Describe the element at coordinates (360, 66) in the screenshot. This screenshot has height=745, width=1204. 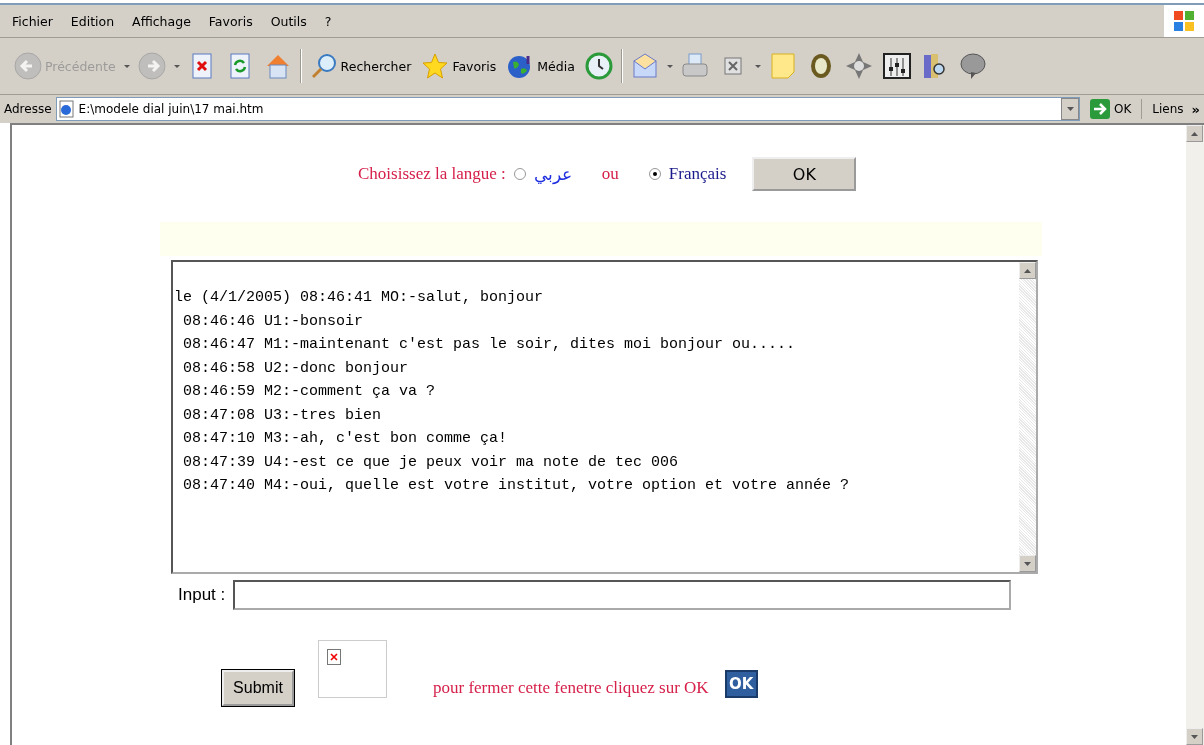
I see `search-button: Rechercher` at that location.